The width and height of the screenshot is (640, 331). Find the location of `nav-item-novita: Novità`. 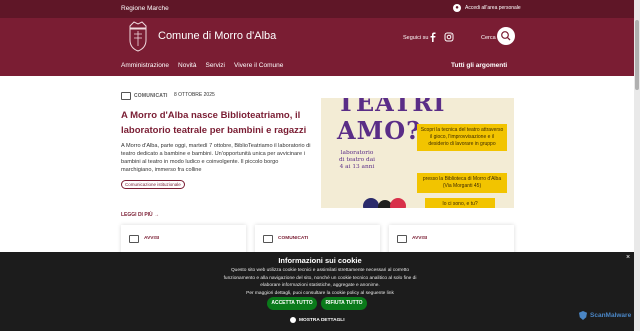

nav-item-novita: Novità is located at coordinates (187, 65).